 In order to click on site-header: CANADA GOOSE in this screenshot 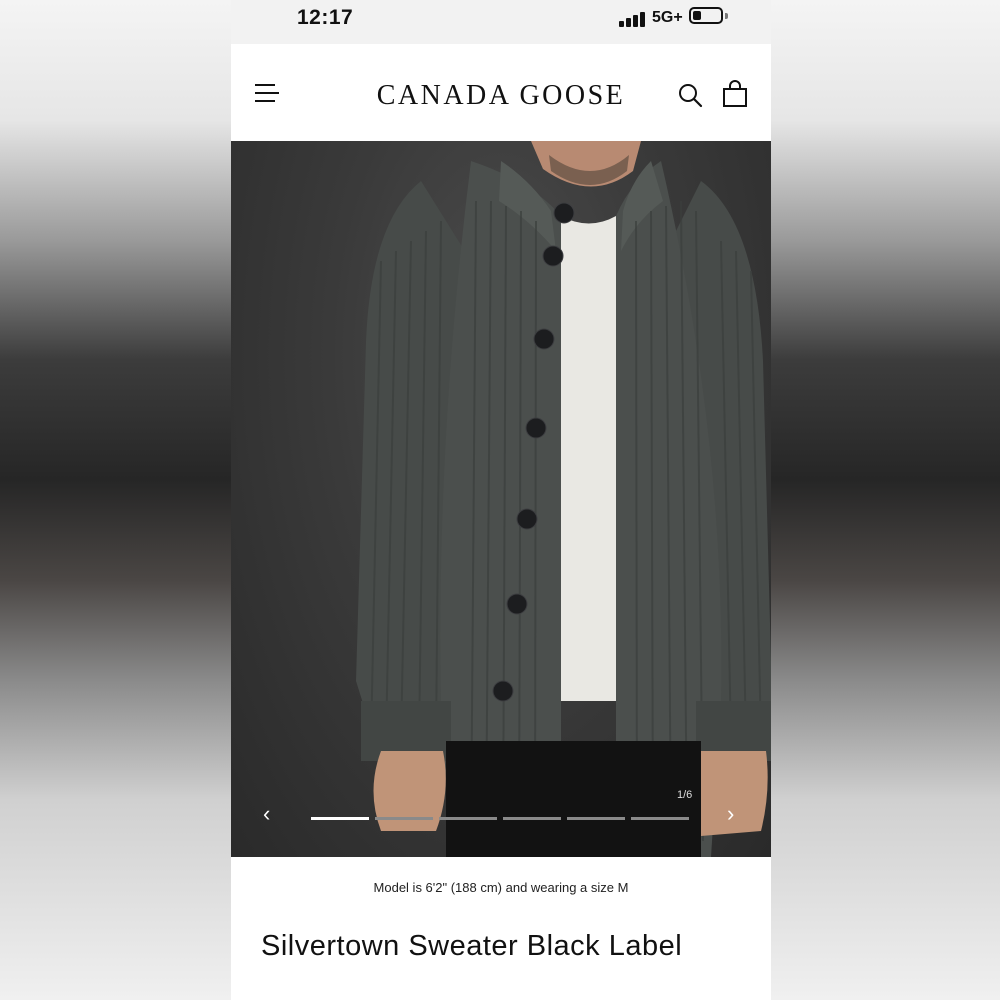, I will do `click(501, 92)`.